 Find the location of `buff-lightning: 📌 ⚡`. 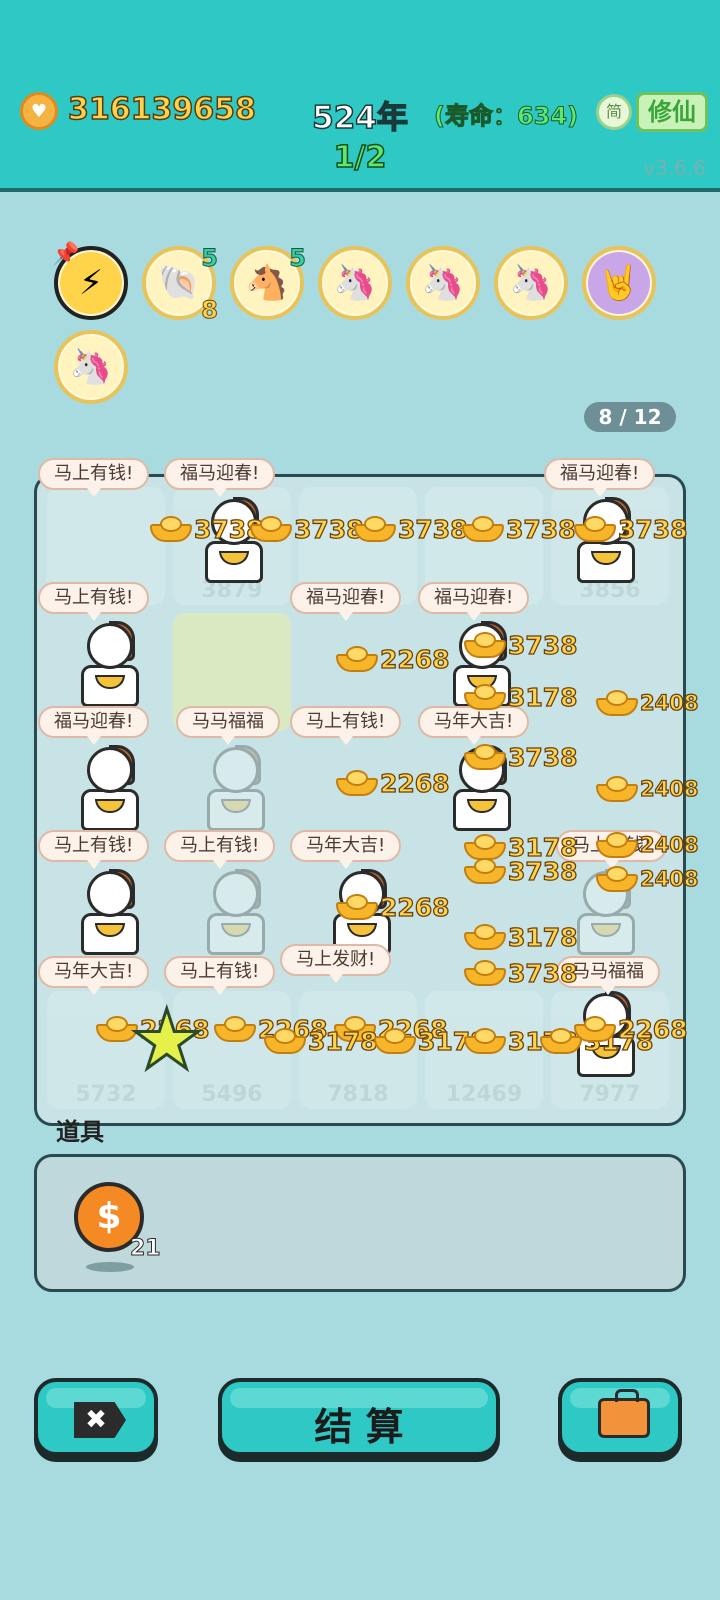

buff-lightning: 📌 ⚡ is located at coordinates (90, 281).